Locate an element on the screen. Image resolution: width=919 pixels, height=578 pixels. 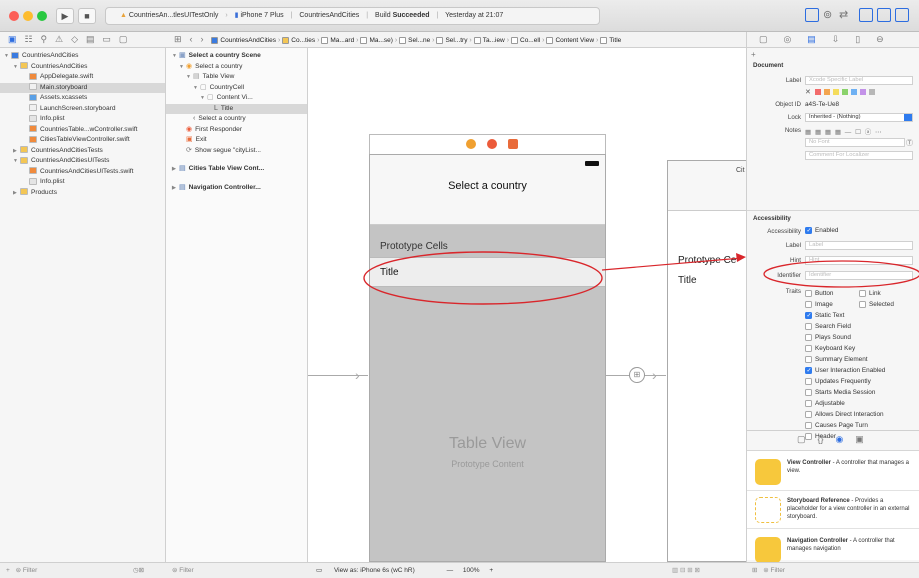
outline-item: ▼ ◉ Select a country is located at coordinates (236, 67).